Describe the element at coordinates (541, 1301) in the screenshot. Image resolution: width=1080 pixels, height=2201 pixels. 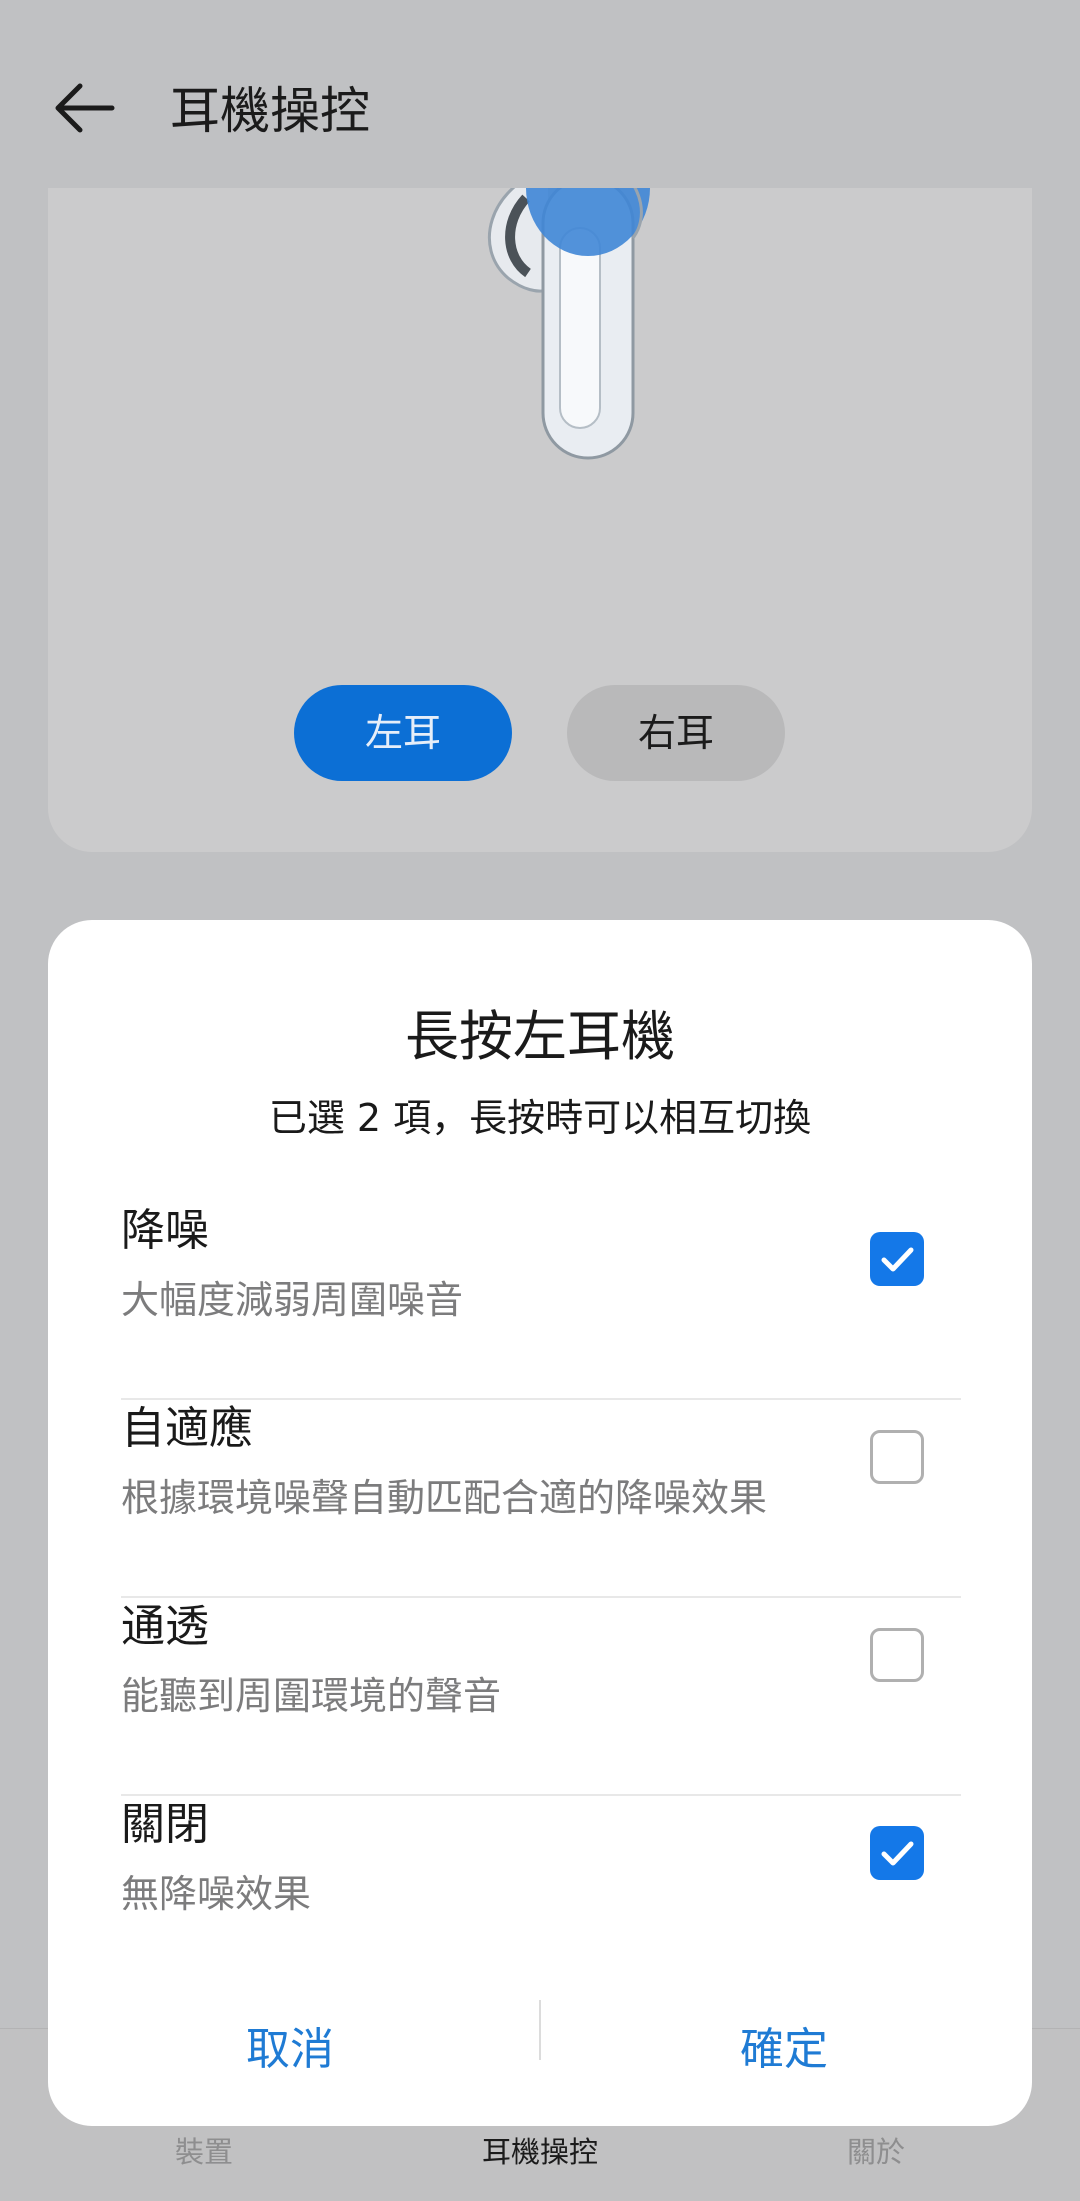
I see `option-noise-cancel: 降噪 大幅度減弱周圍噪音` at that location.